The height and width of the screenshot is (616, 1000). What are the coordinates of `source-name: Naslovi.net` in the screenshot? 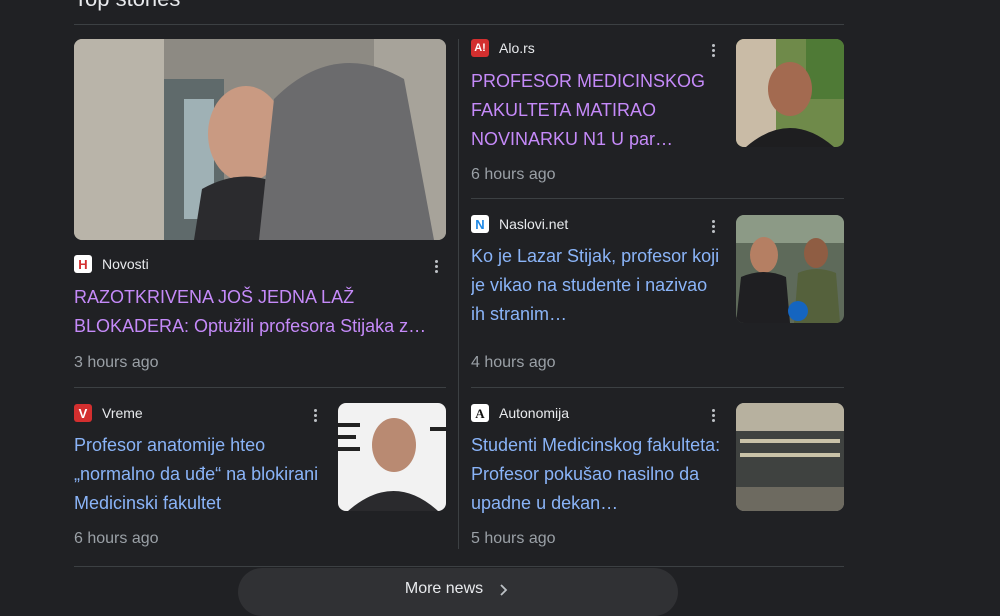 It's located at (534, 224).